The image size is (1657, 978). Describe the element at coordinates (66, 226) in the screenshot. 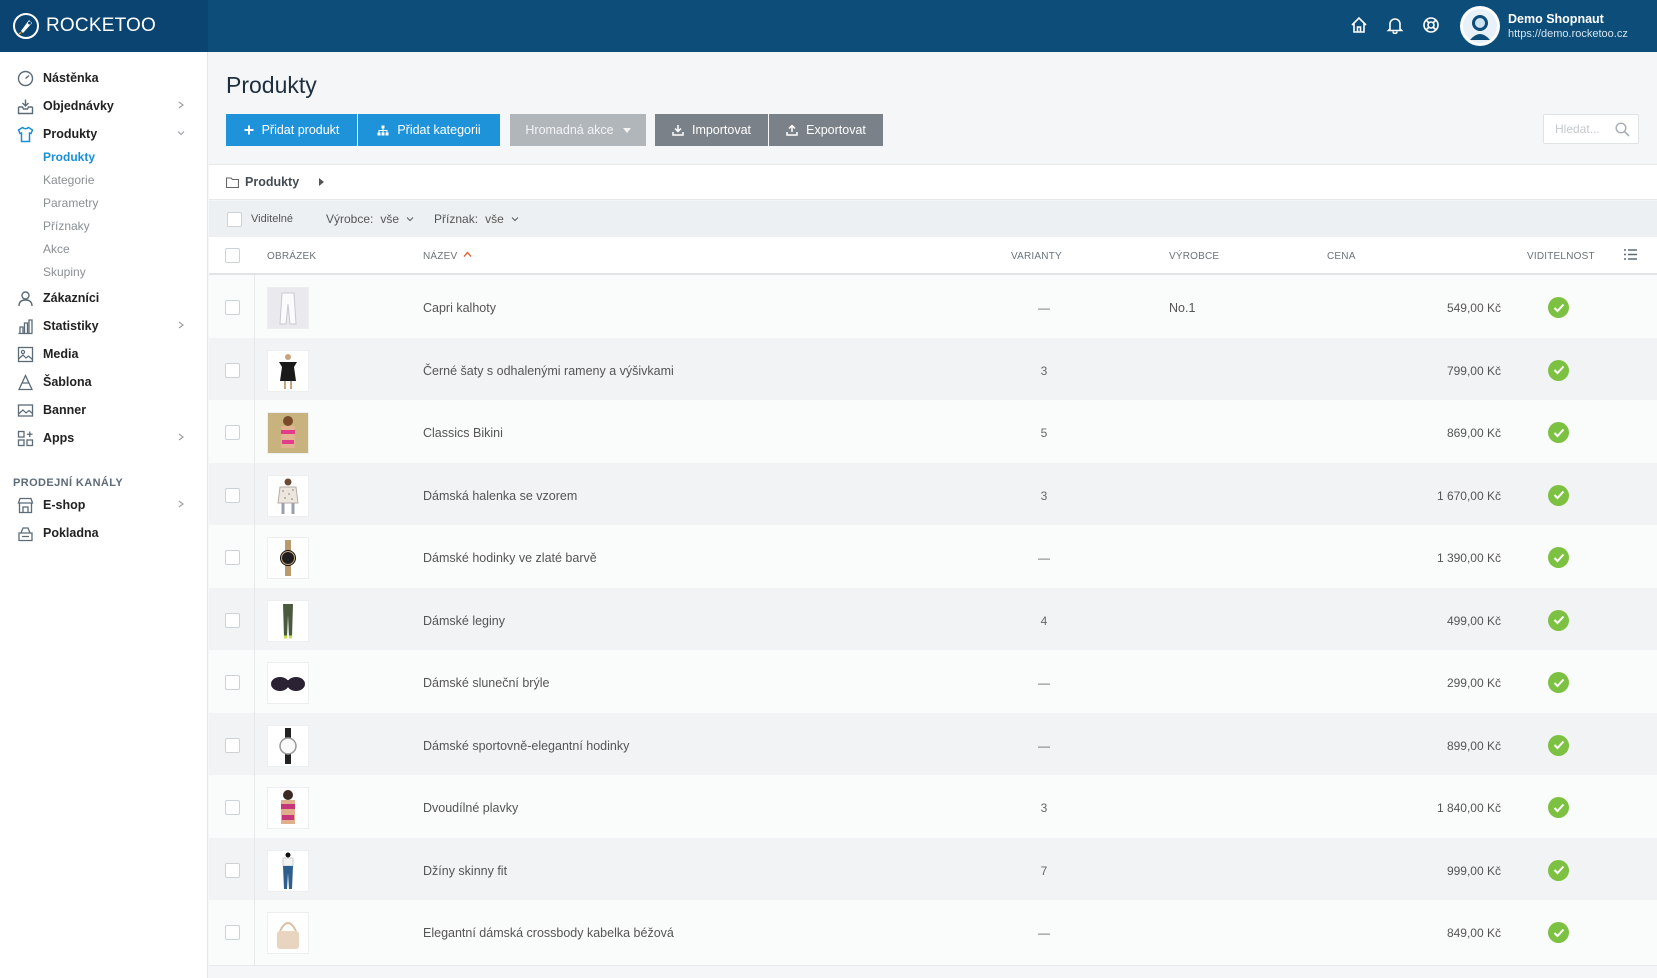

I see `sidebar-subitem-flags: Příznaky` at that location.